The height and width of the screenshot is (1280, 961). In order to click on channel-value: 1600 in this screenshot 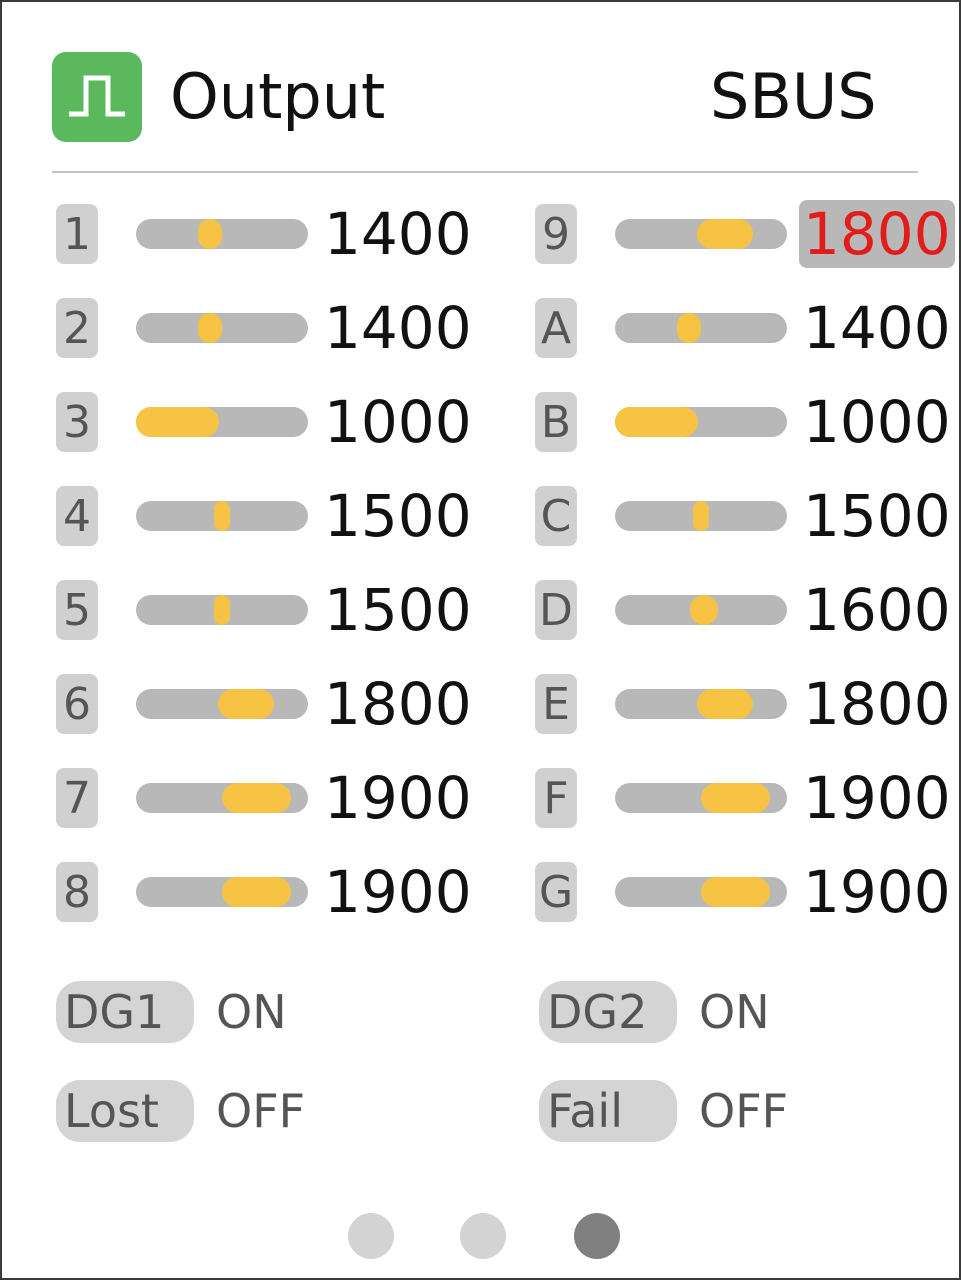, I will do `click(877, 610)`.